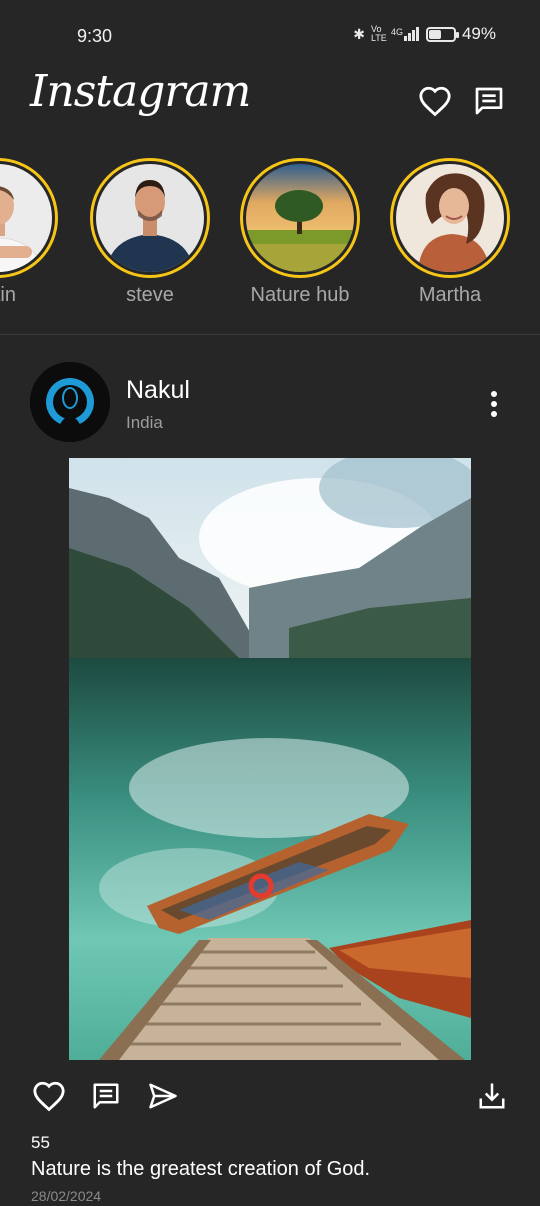 This screenshot has width=540, height=1206. I want to click on story-steve: steve, so click(150, 232).